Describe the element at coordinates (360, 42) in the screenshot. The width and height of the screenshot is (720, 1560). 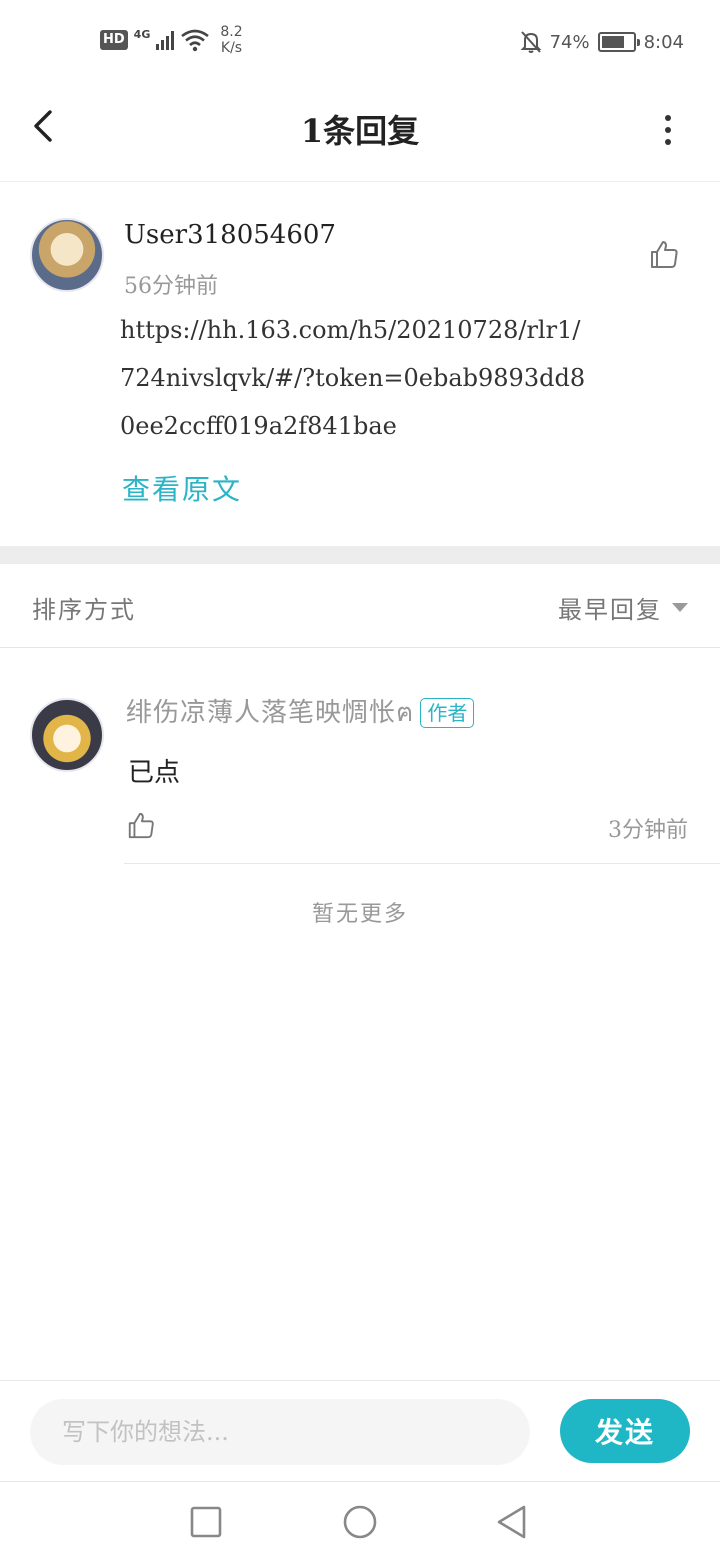
I see `status-bar: HD 4G 8.2 K/s 74% 8:04` at that location.